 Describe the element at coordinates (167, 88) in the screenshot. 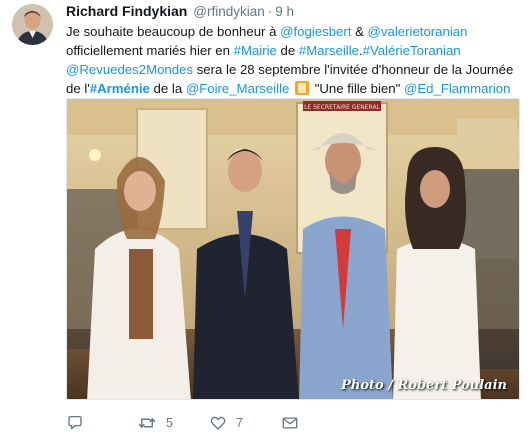

I see `text-segment: de la` at that location.